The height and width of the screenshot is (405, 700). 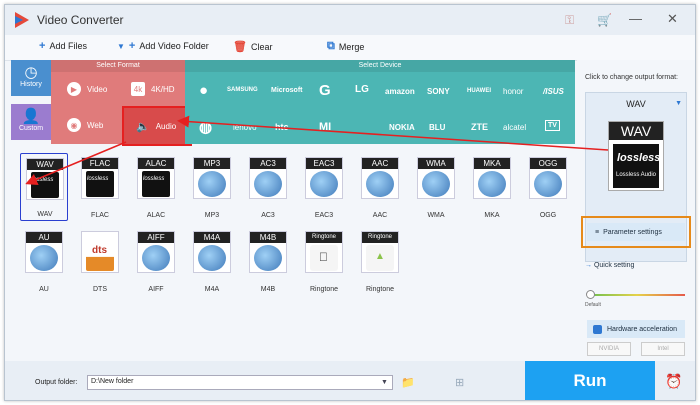 I want to click on apple-icon, so click(x=324, y=258).